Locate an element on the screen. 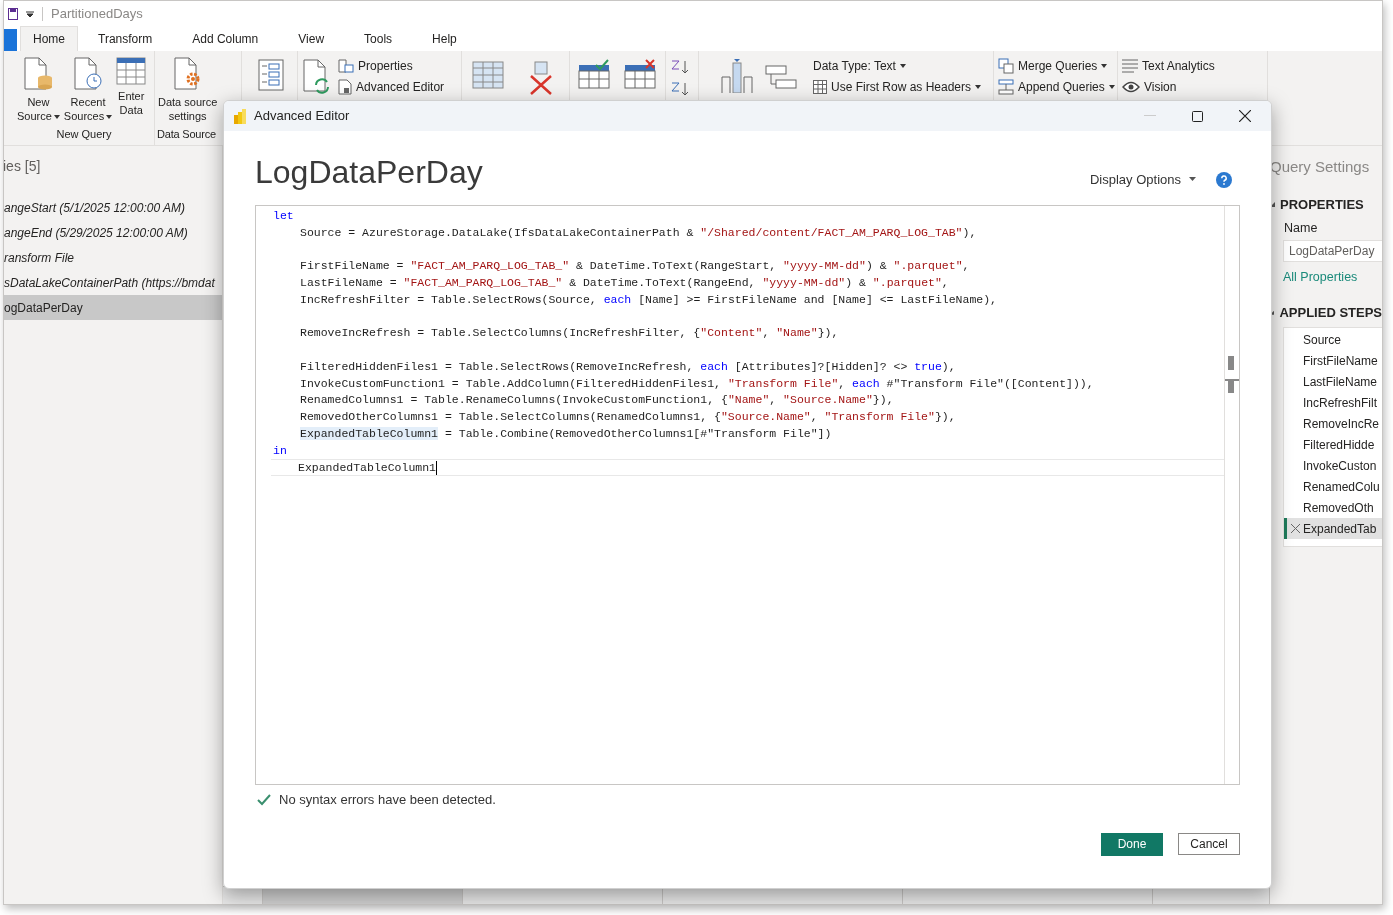 This screenshot has width=1393, height=915. ribbon-button: Merge Queries is located at coordinates (1056, 65).